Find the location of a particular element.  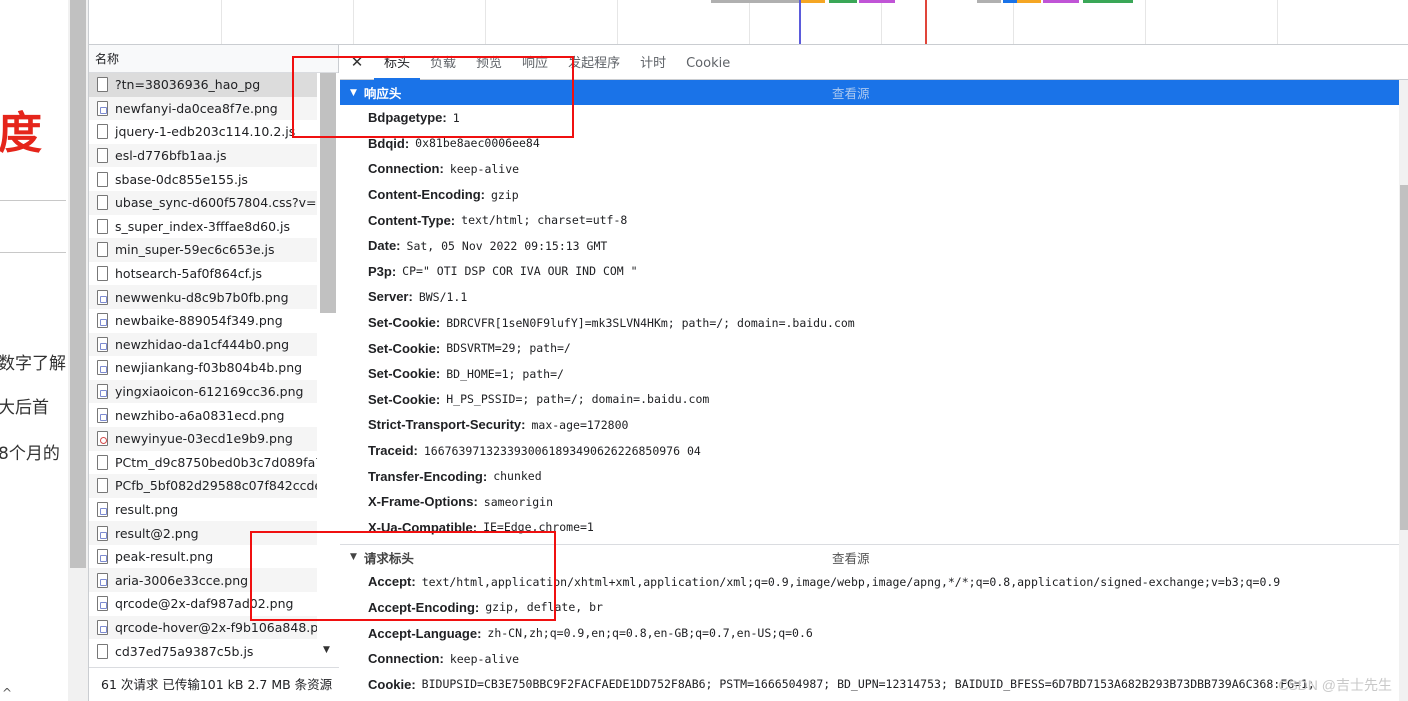

header-key: Content-Type: is located at coordinates (412, 220).